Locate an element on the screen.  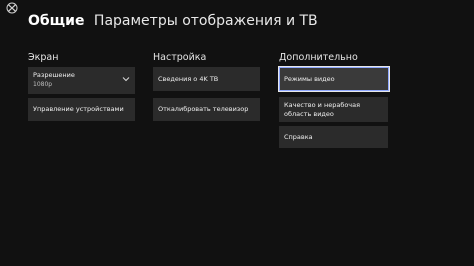
video-quality-overscan-button: Качество и нерабочая область видео is located at coordinates (333, 109).